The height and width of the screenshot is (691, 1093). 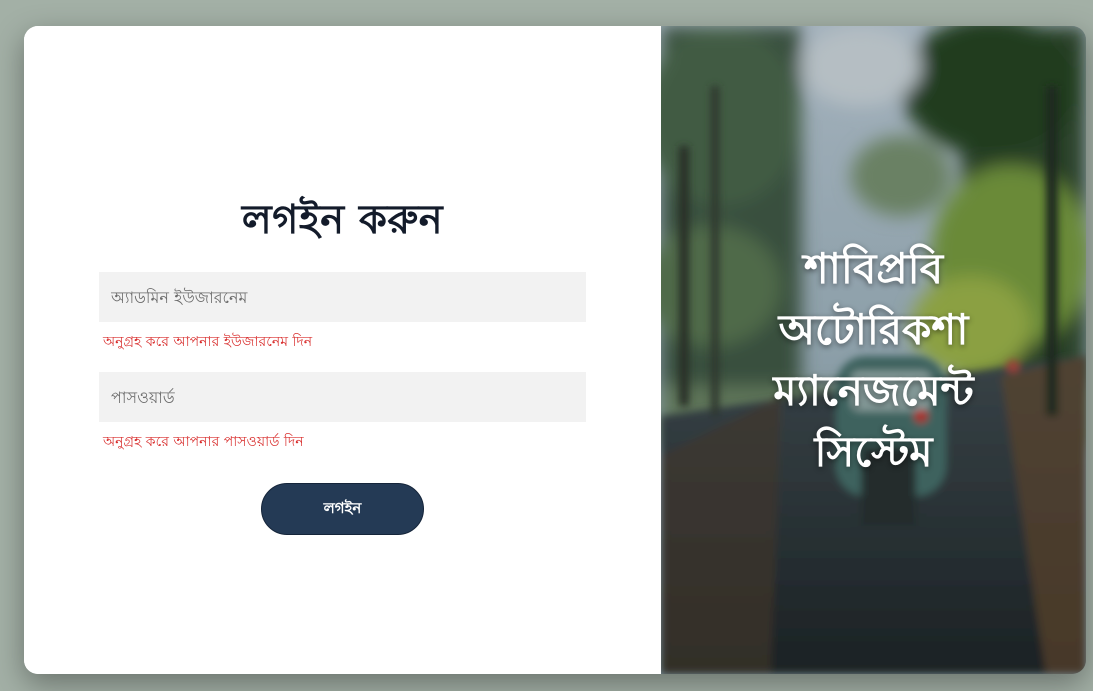 I want to click on login-button: লগইন, so click(x=342, y=509).